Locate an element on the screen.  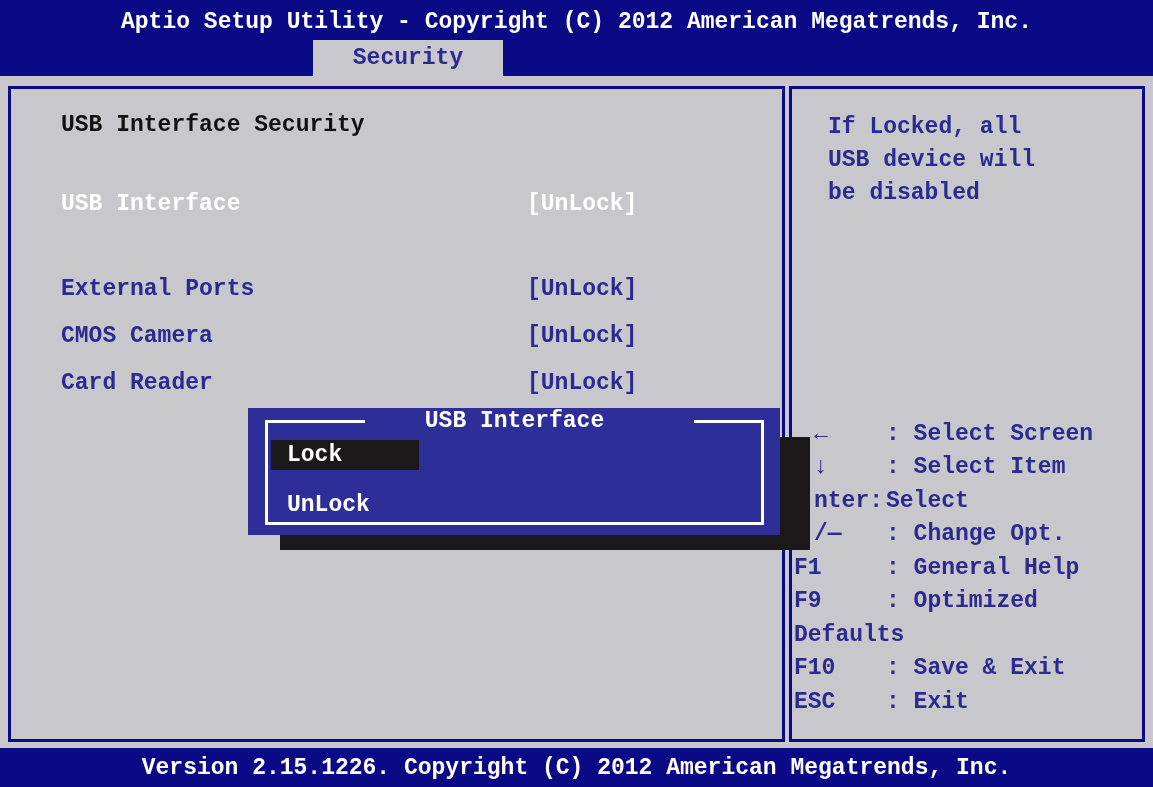
key-description: Defaults is located at coordinates (849, 635).